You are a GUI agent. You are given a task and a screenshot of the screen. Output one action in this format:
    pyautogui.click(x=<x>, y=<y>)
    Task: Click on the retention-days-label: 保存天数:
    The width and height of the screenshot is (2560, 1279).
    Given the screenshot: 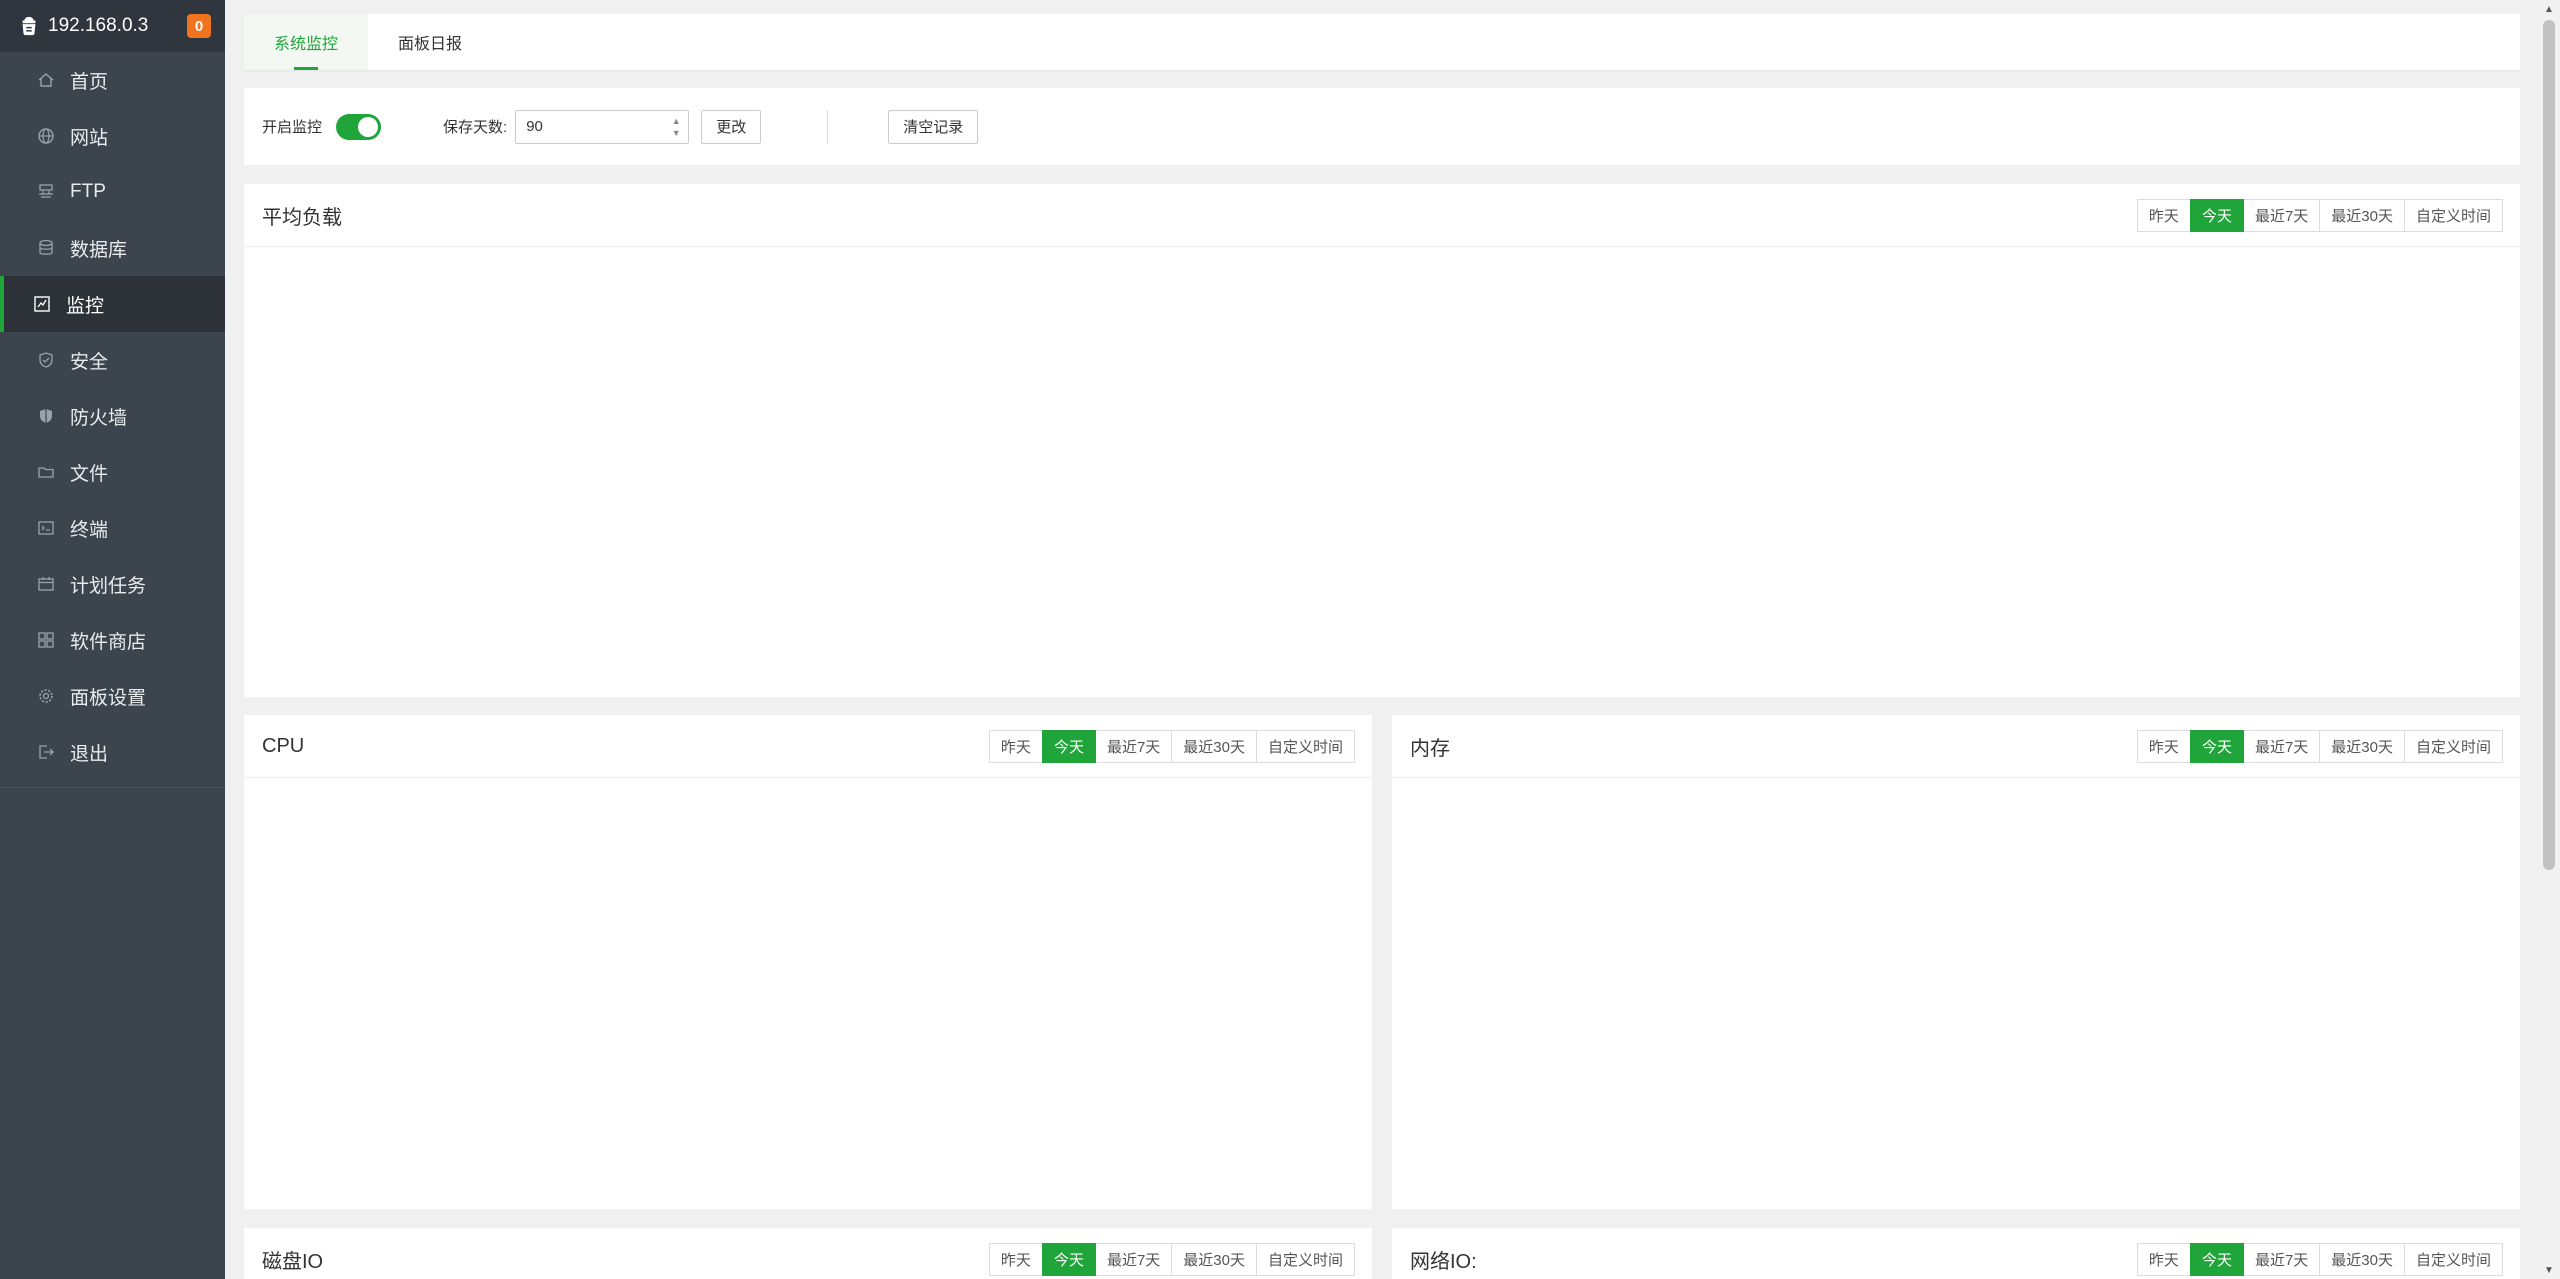 What is the action you would take?
    pyautogui.click(x=475, y=127)
    